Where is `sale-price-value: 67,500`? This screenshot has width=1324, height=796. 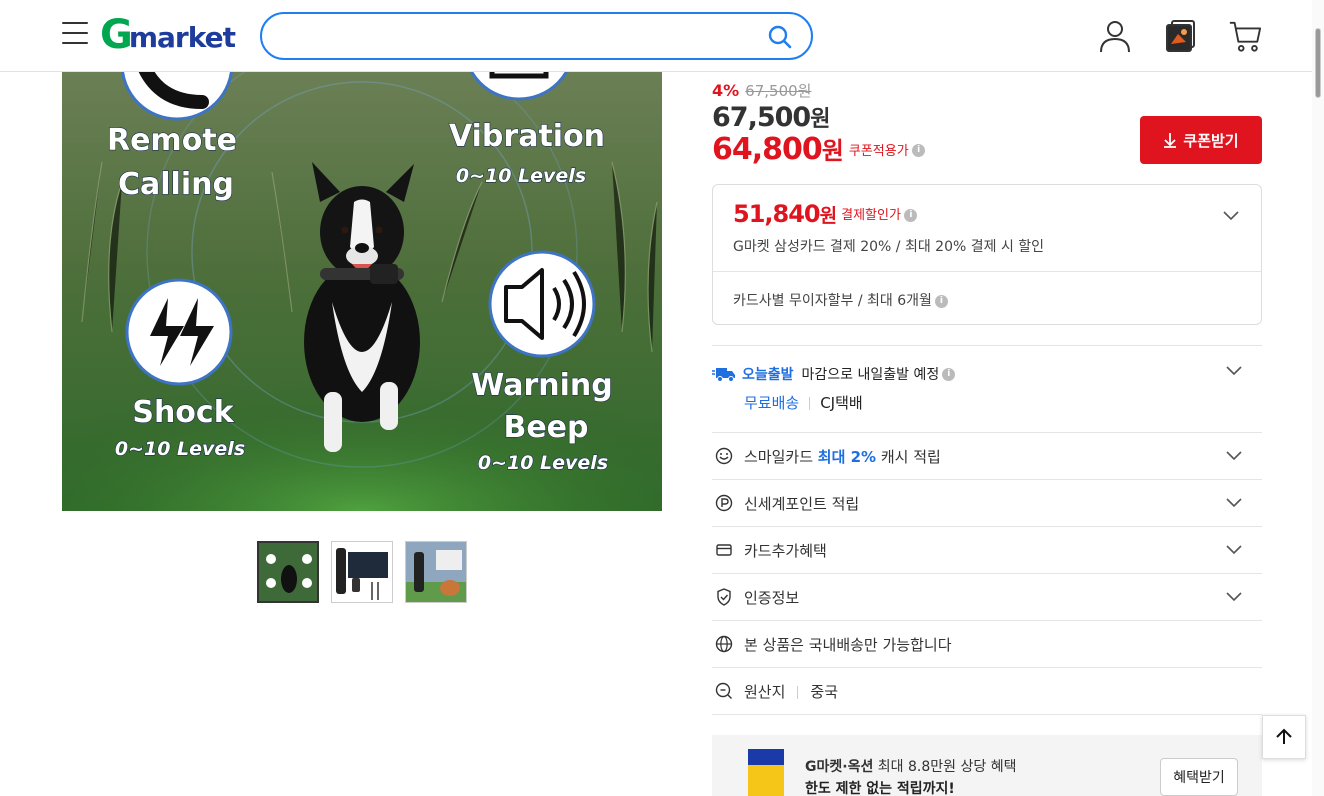 sale-price-value: 67,500 is located at coordinates (761, 117).